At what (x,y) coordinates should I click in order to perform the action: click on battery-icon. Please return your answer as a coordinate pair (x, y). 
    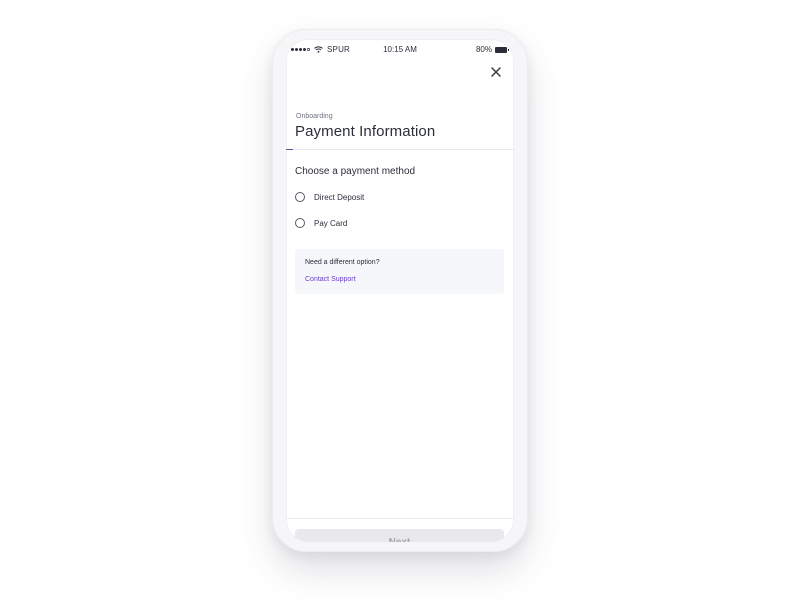
    Looking at the image, I should click on (502, 49).